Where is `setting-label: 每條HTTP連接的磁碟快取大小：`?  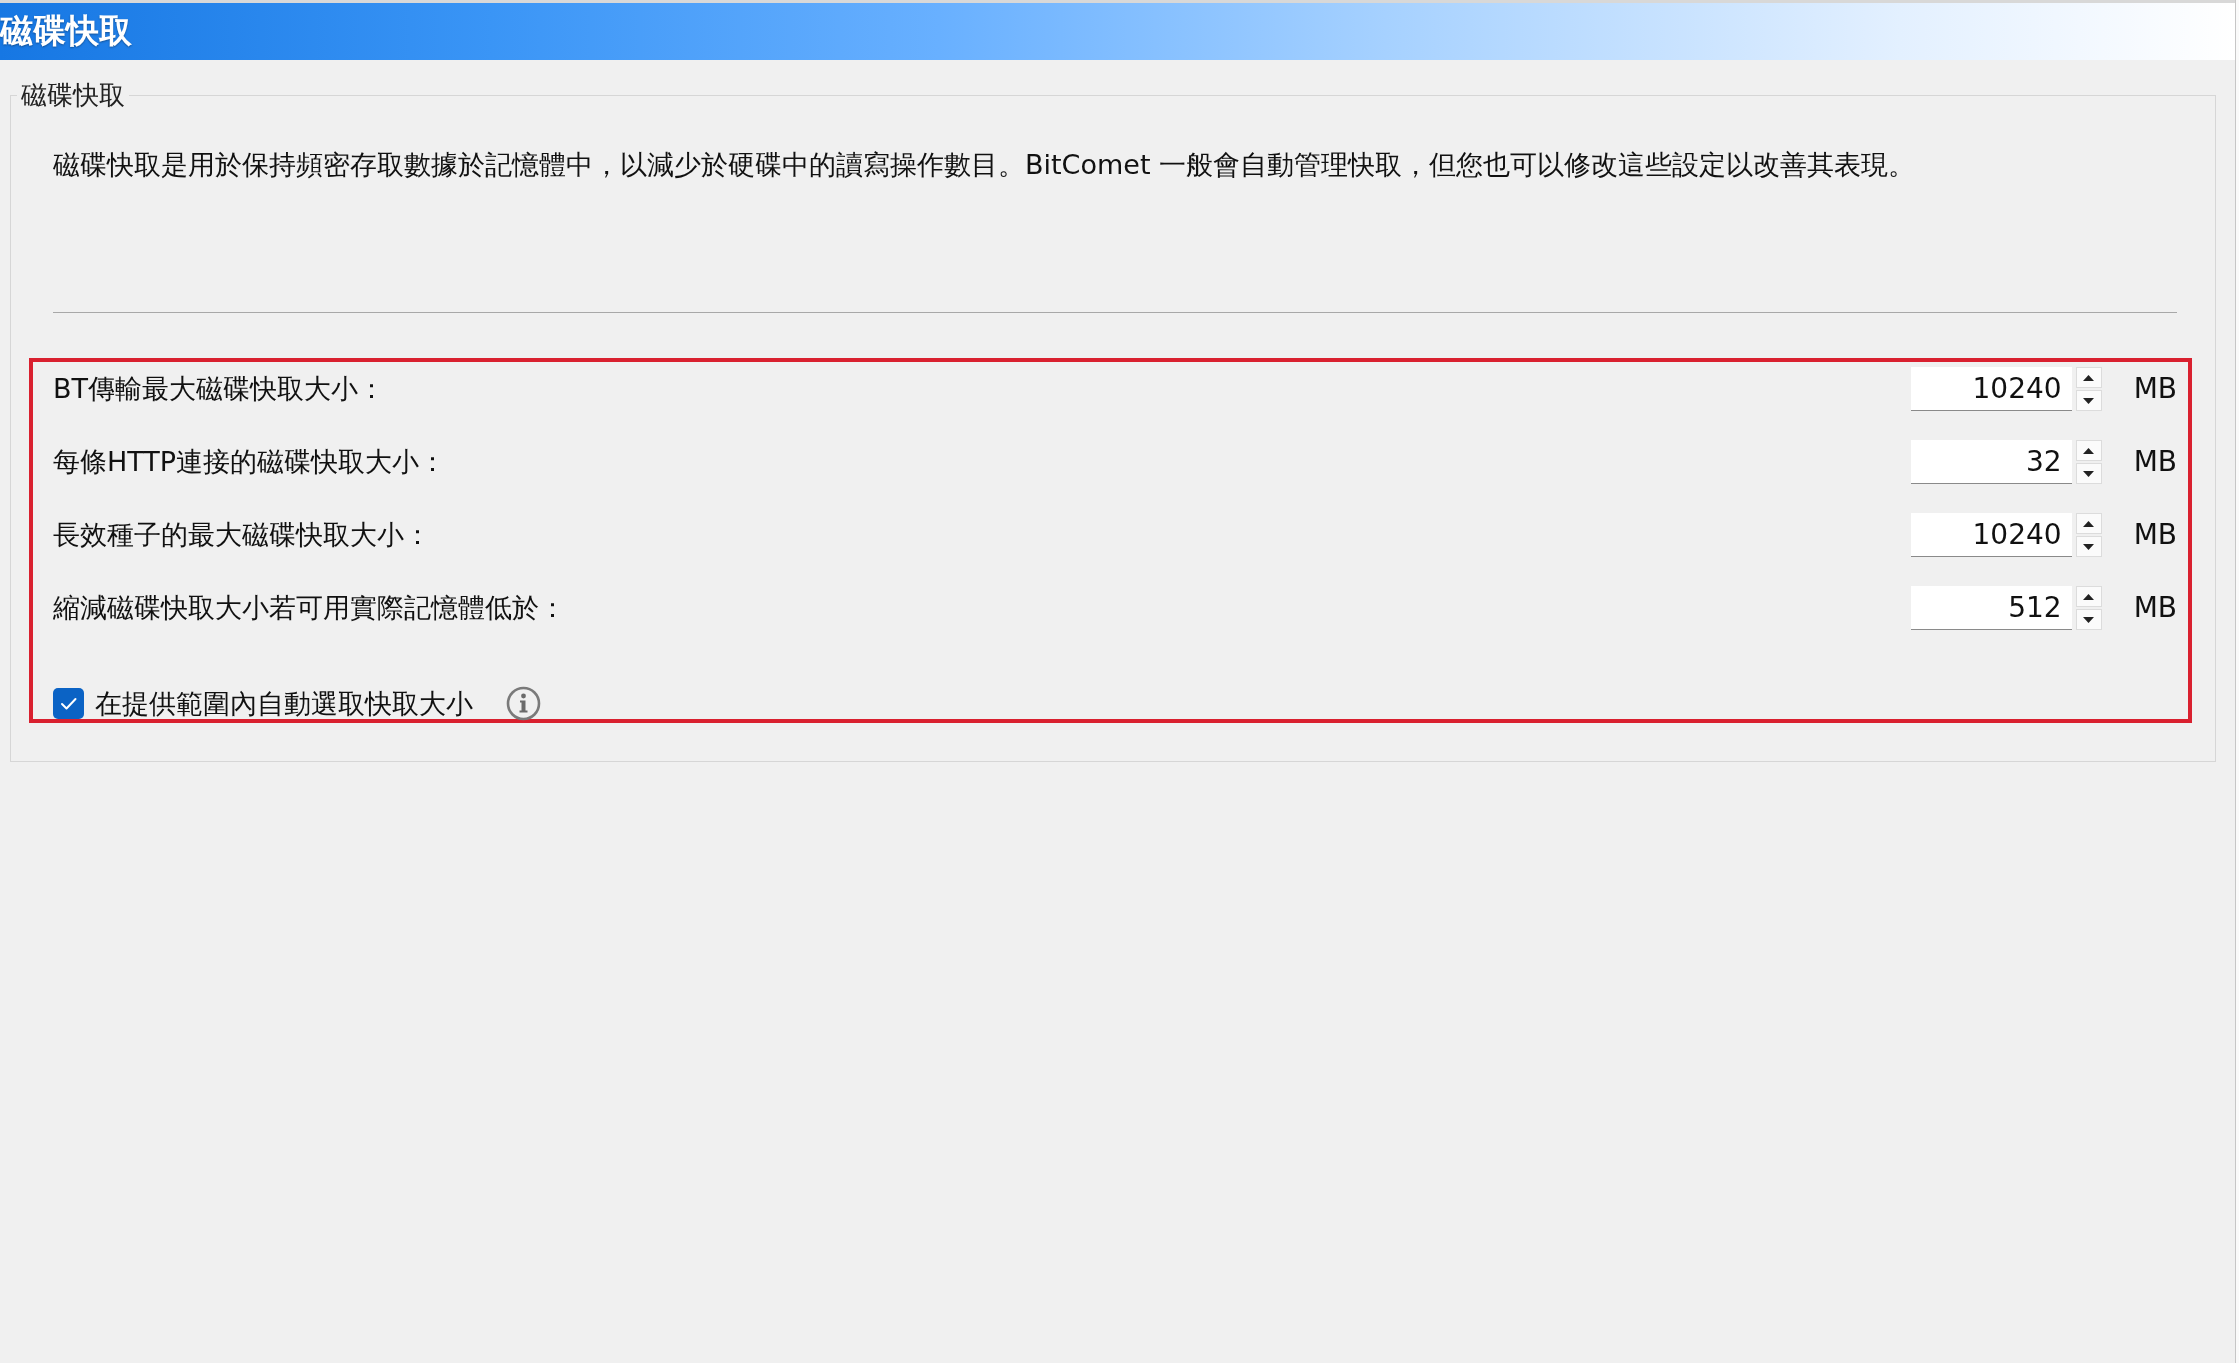
setting-label: 每條HTTP連接的磁碟快取大小： is located at coordinates (250, 462).